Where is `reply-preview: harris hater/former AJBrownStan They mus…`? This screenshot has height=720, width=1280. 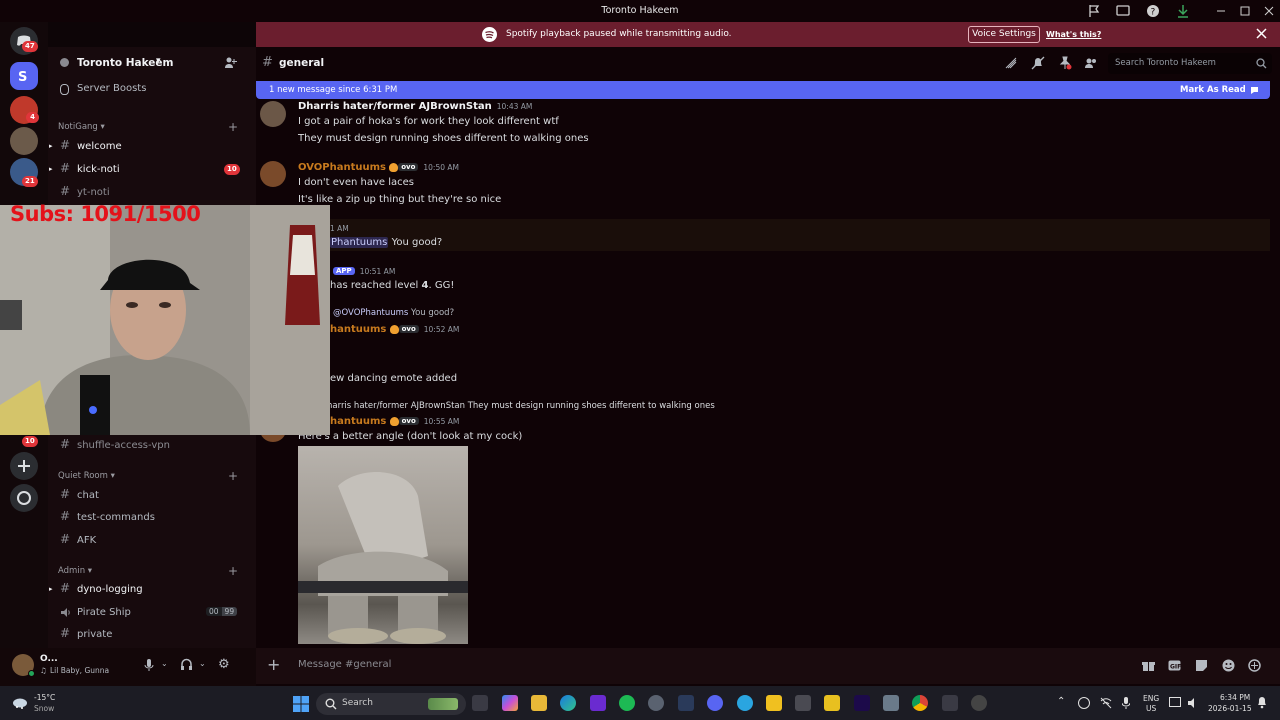 reply-preview: harris hater/former AJBrownStan They mus… is located at coordinates (521, 406).